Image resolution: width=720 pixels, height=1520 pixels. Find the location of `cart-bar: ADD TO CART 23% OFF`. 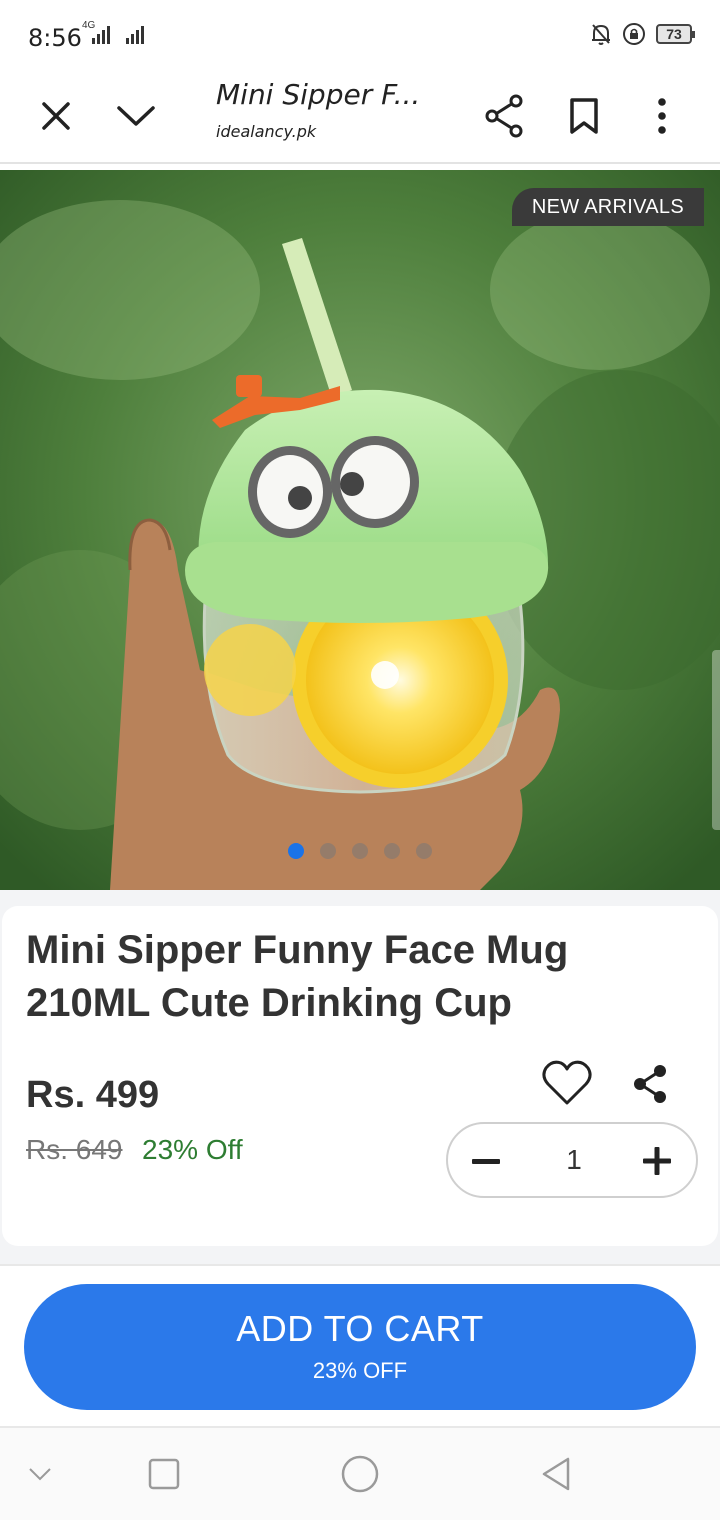

cart-bar: ADD TO CART 23% OFF is located at coordinates (360, 1345).